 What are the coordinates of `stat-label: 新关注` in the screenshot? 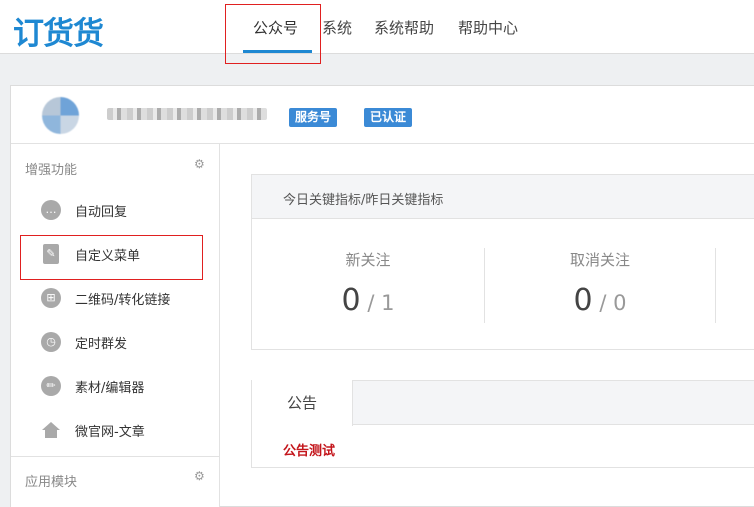 It's located at (368, 260).